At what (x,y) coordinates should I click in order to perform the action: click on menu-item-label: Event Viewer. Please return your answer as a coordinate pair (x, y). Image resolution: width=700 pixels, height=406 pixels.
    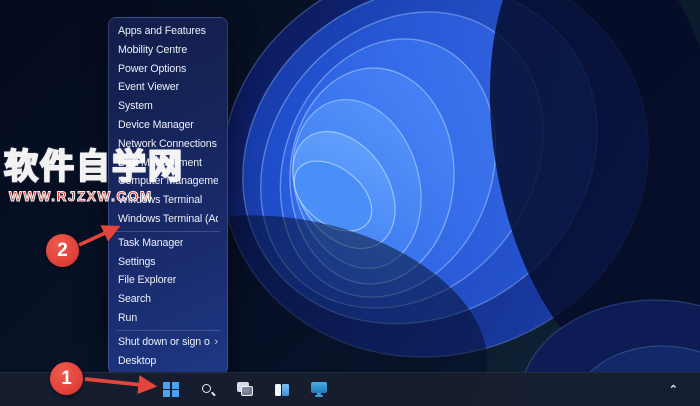
    Looking at the image, I should click on (149, 87).